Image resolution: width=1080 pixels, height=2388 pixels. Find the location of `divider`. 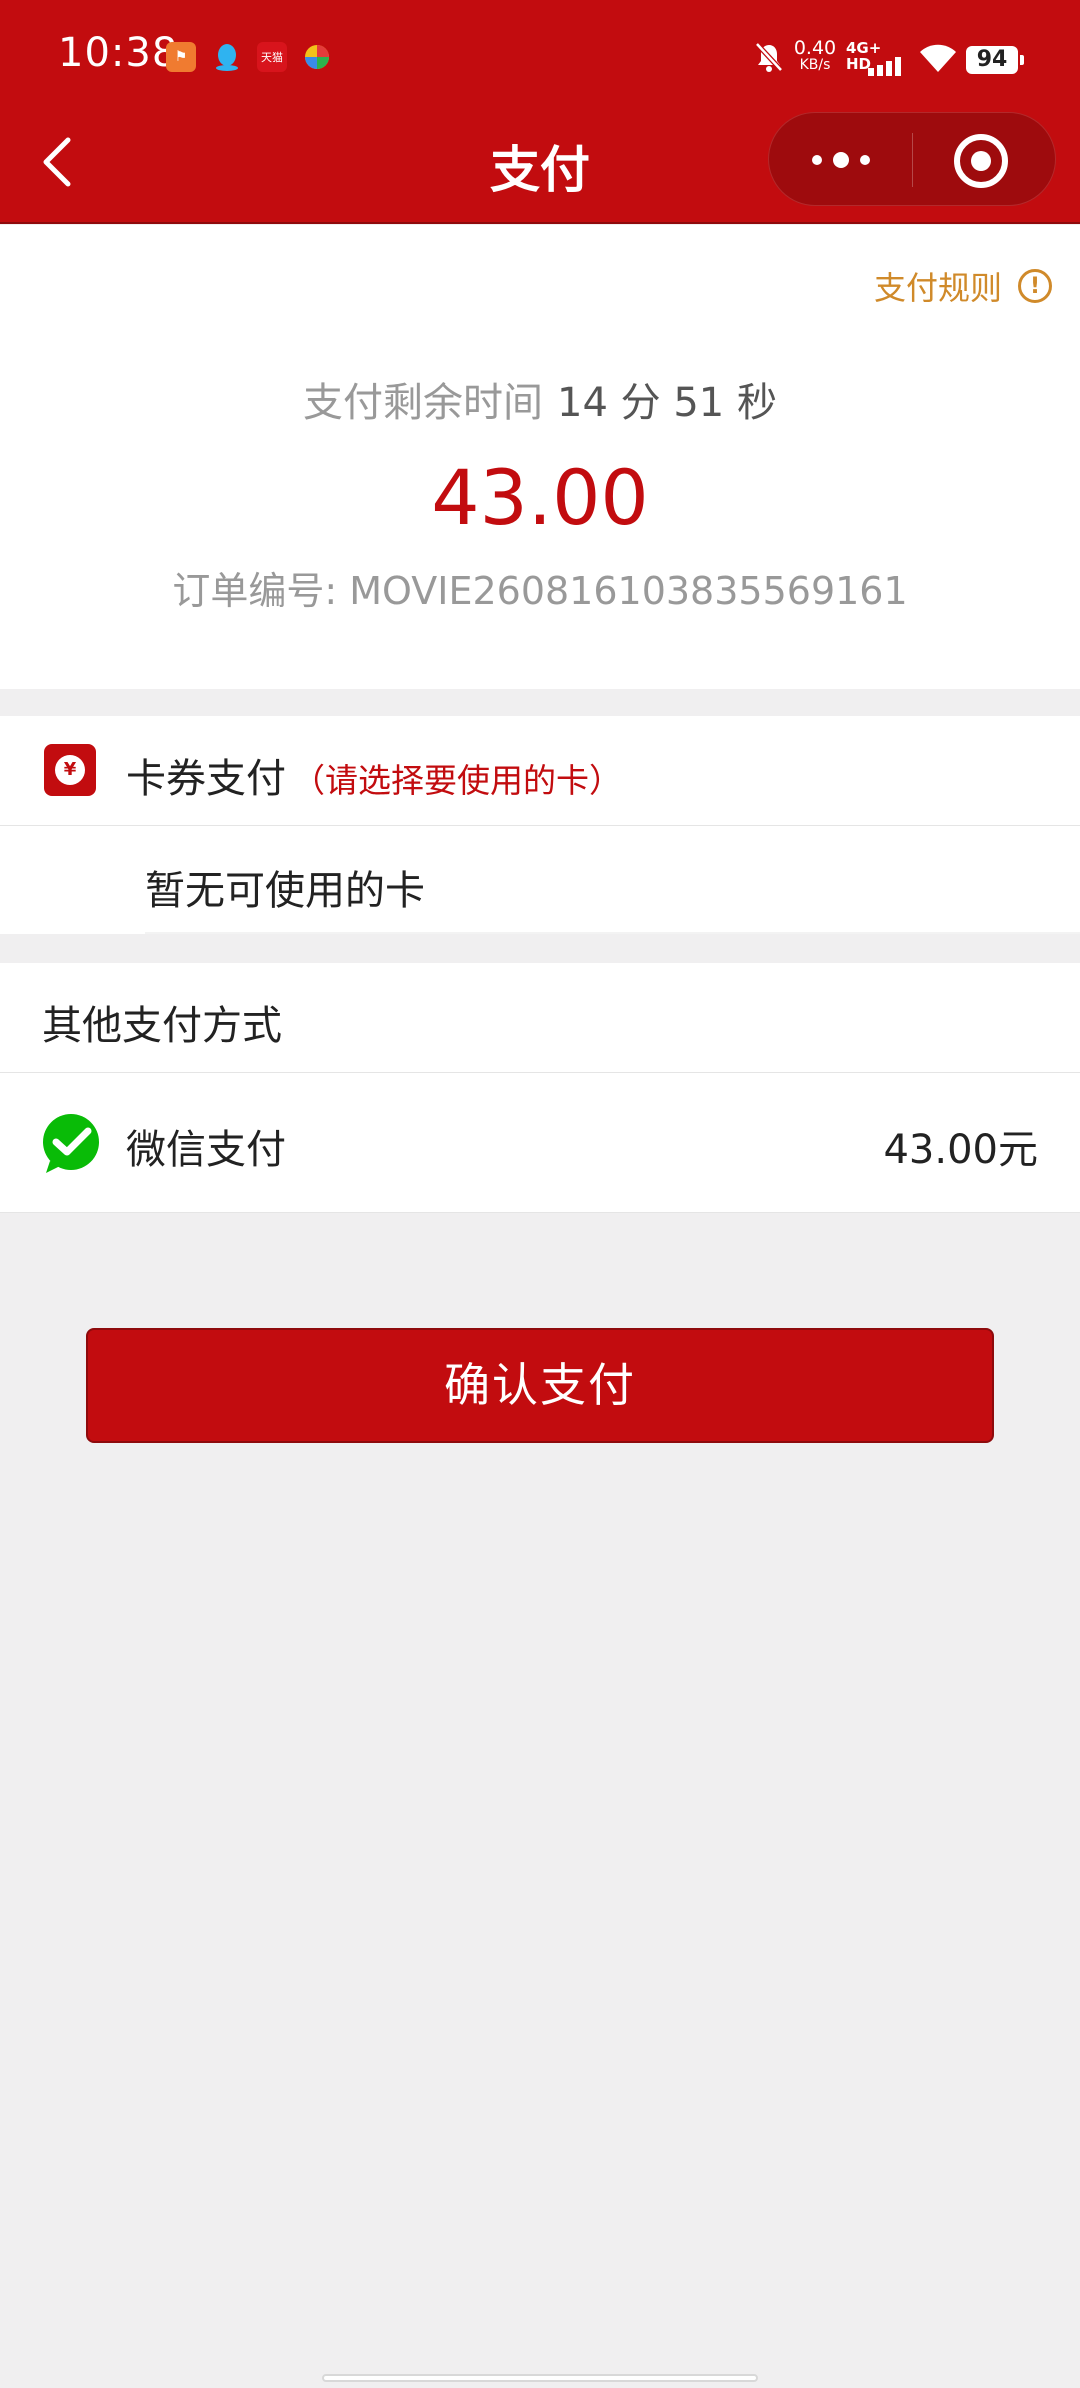

divider is located at coordinates (612, 933).